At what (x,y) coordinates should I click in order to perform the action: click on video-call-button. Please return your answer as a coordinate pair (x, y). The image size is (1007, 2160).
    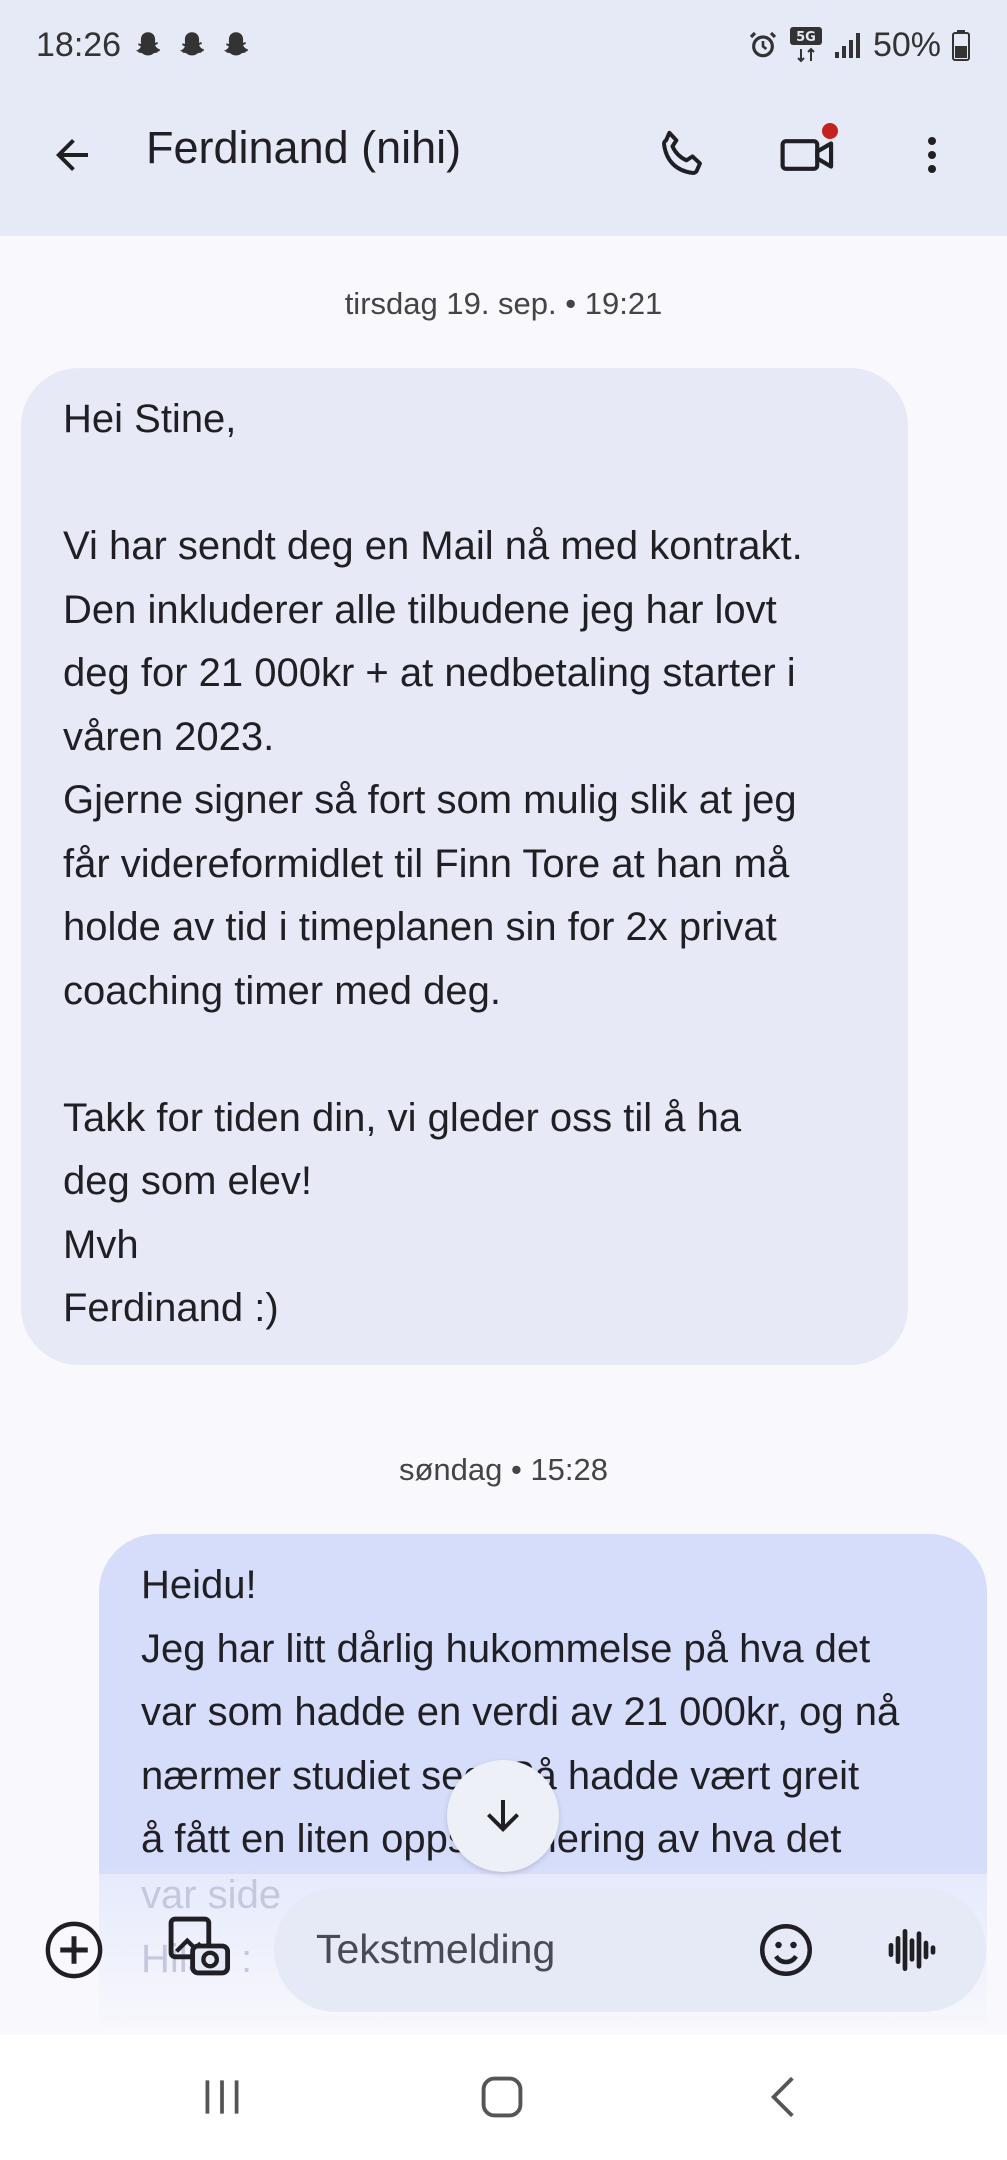
    Looking at the image, I should click on (808, 155).